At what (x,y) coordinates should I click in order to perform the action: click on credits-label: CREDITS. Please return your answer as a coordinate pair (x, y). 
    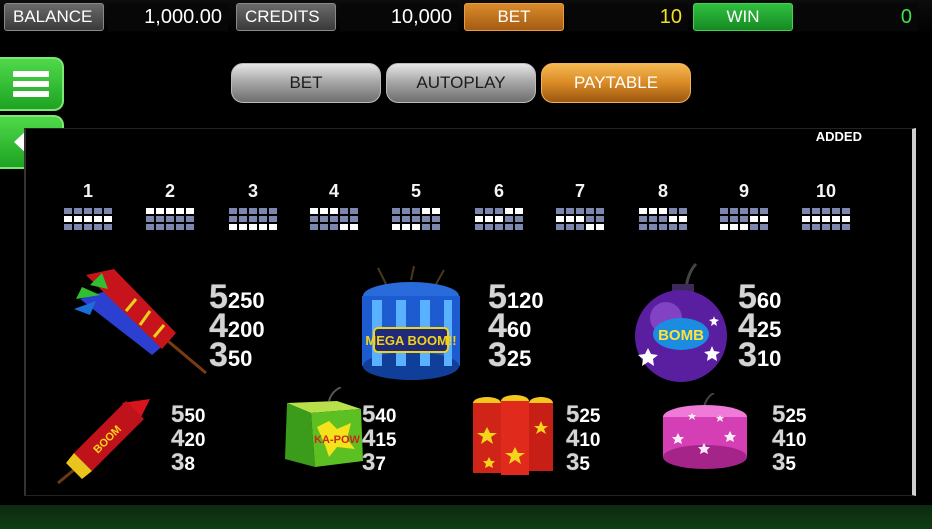
    Looking at the image, I should click on (286, 17).